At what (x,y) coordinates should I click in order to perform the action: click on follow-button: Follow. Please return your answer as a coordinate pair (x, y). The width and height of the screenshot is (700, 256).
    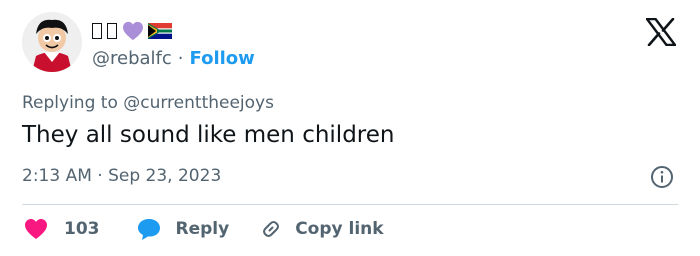
    Looking at the image, I should click on (222, 58).